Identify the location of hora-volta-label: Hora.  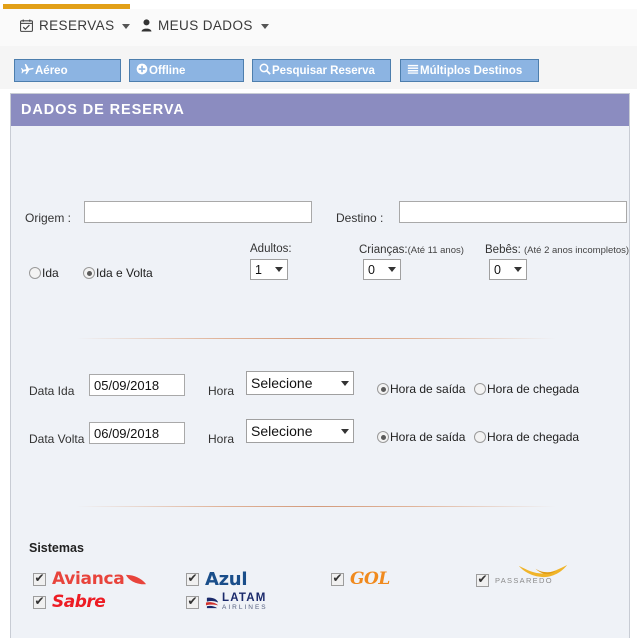
(221, 439).